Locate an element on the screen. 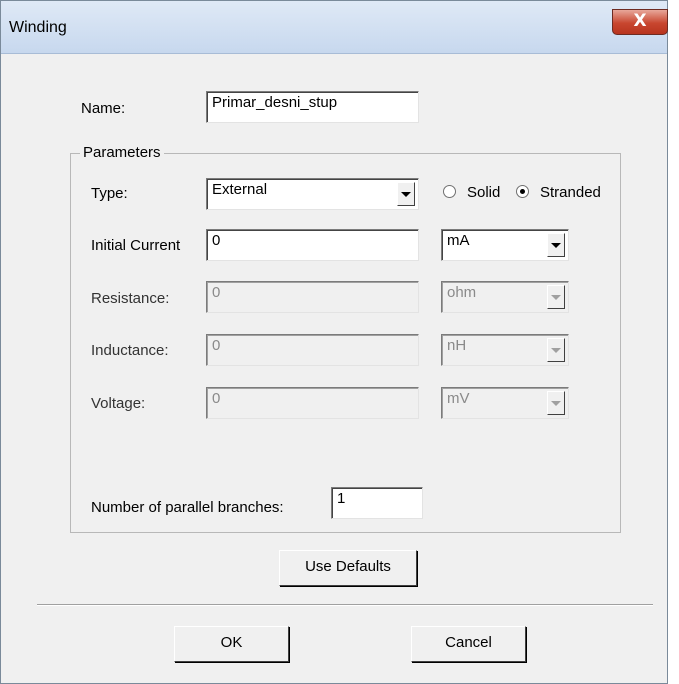  close-icon: X is located at coordinates (640, 21).